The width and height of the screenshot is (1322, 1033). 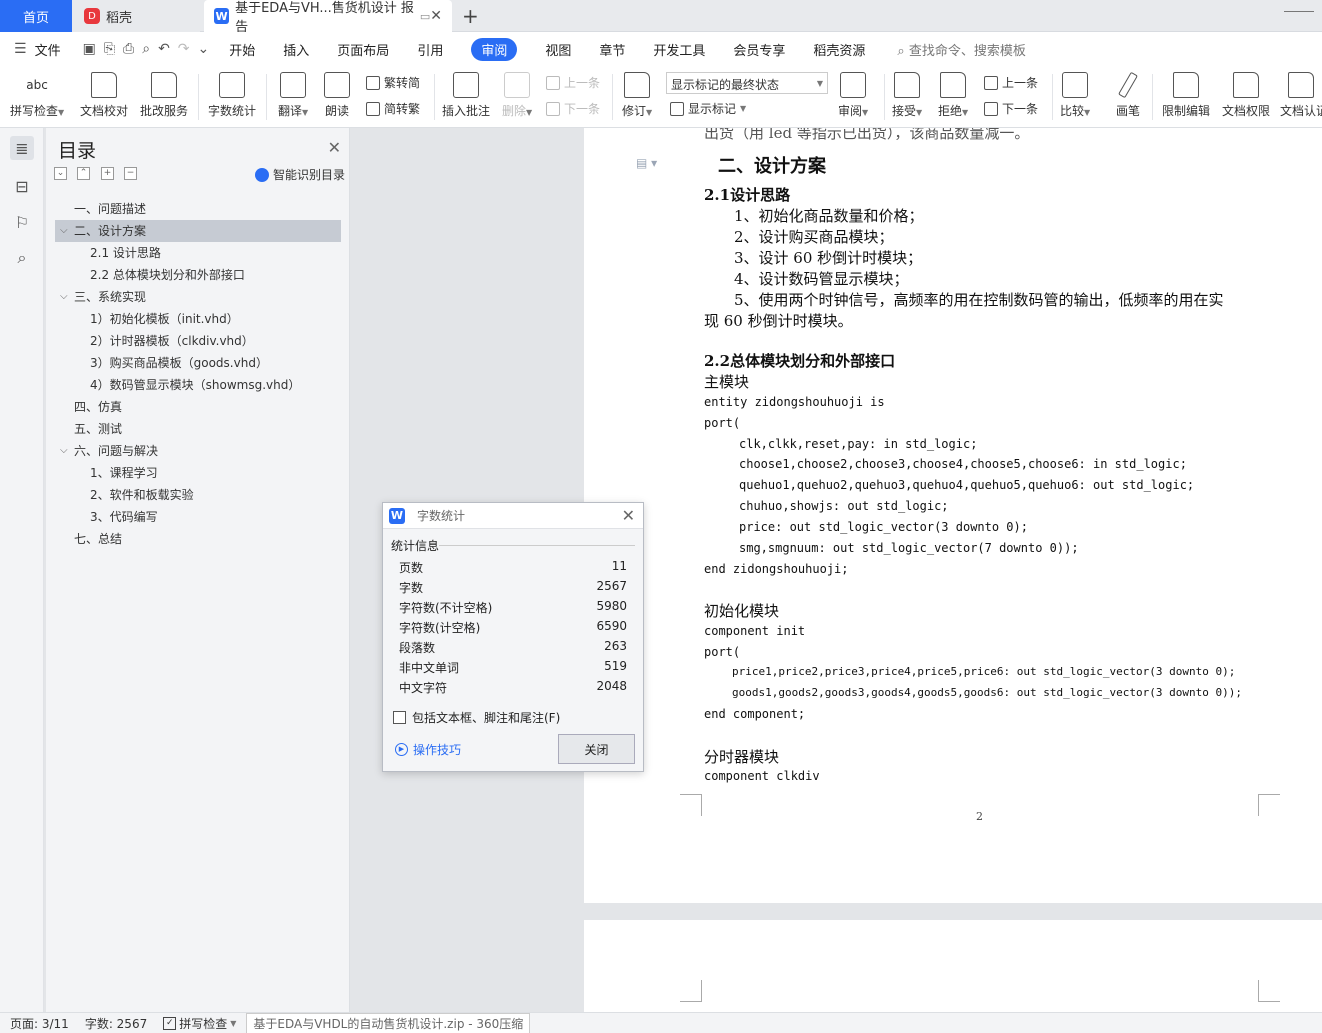 I want to click on smart-toc-button: 智能识别目录, so click(x=299, y=174).